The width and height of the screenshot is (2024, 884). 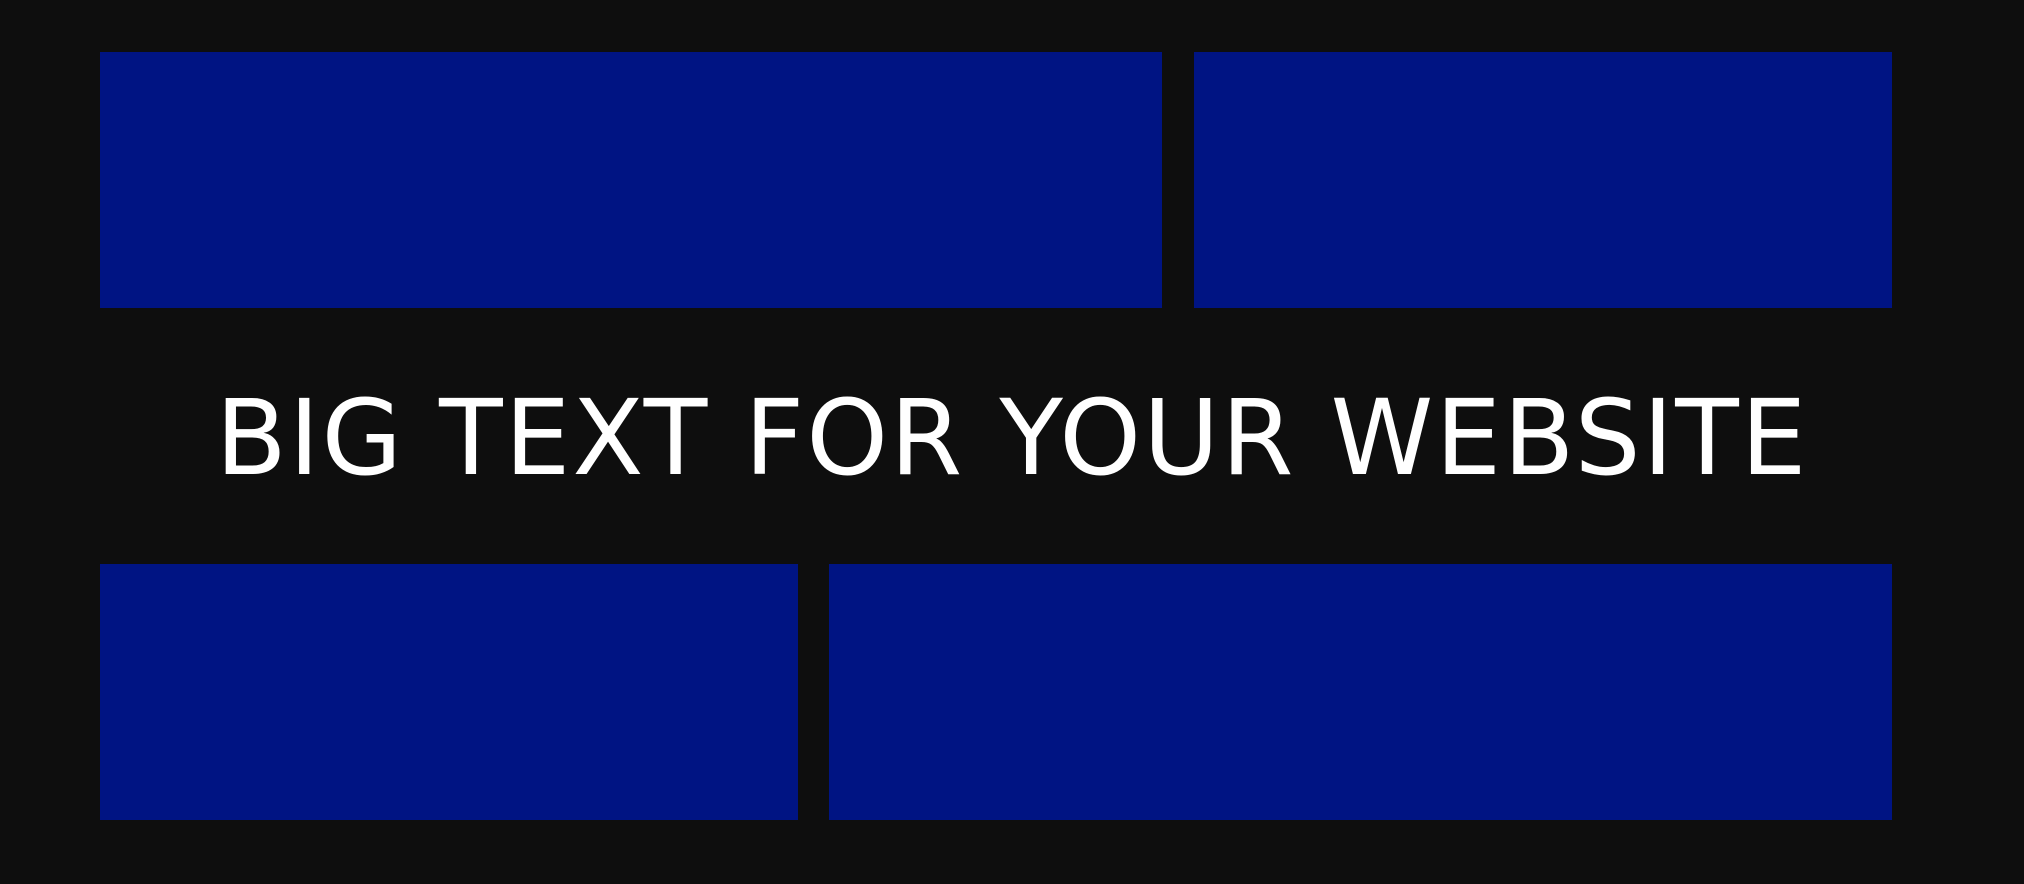 I want to click on headline-text: BIG TEXT FOR YOUR WEBSITE, so click(x=1012, y=438).